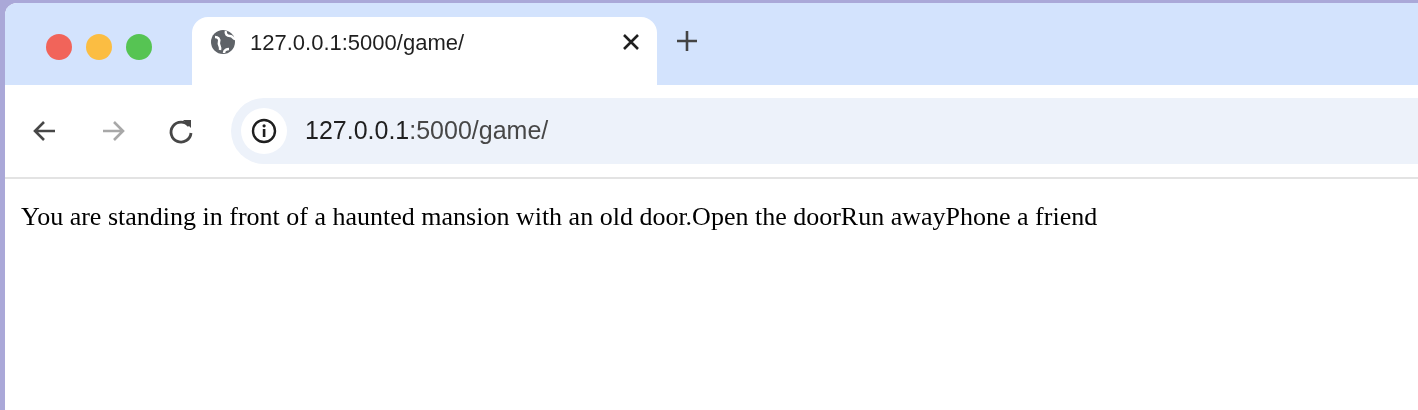 The width and height of the screenshot is (1418, 410). What do you see at coordinates (824, 131) in the screenshot?
I see `address-bar: 127.0.0.1:5000/game/` at bounding box center [824, 131].